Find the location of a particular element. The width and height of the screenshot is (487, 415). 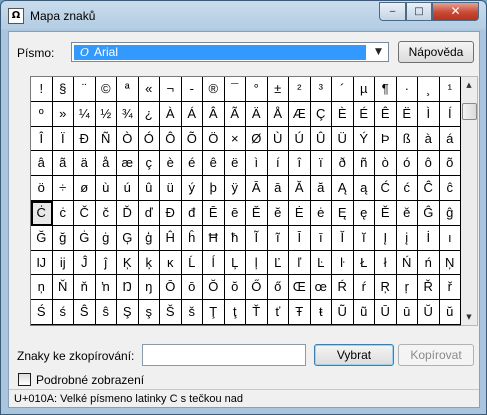

character-cell: Ū is located at coordinates (386, 312).